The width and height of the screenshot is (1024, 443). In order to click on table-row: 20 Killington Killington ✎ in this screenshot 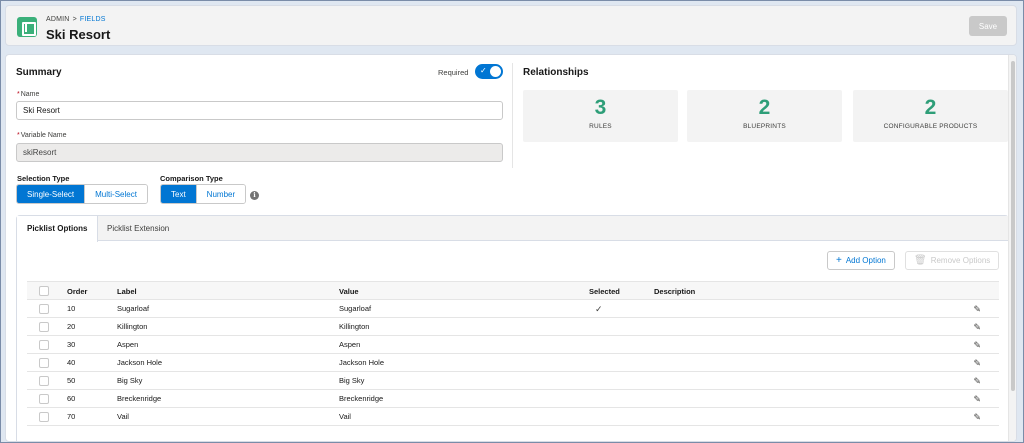, I will do `click(513, 327)`.